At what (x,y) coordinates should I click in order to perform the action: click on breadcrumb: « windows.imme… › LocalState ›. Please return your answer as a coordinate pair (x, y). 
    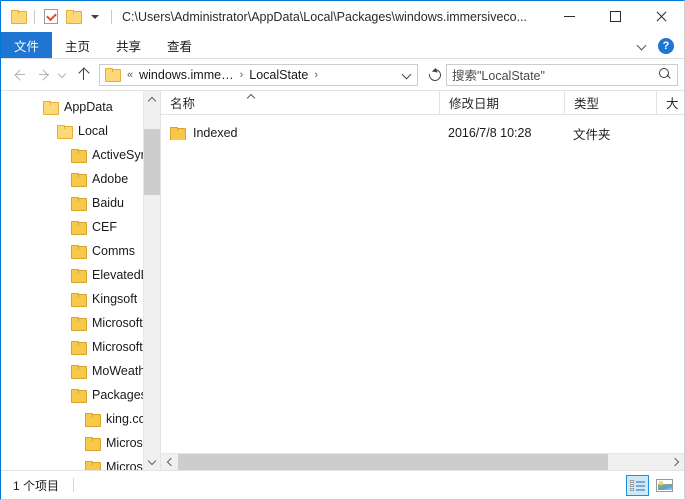
    Looking at the image, I should click on (258, 74).